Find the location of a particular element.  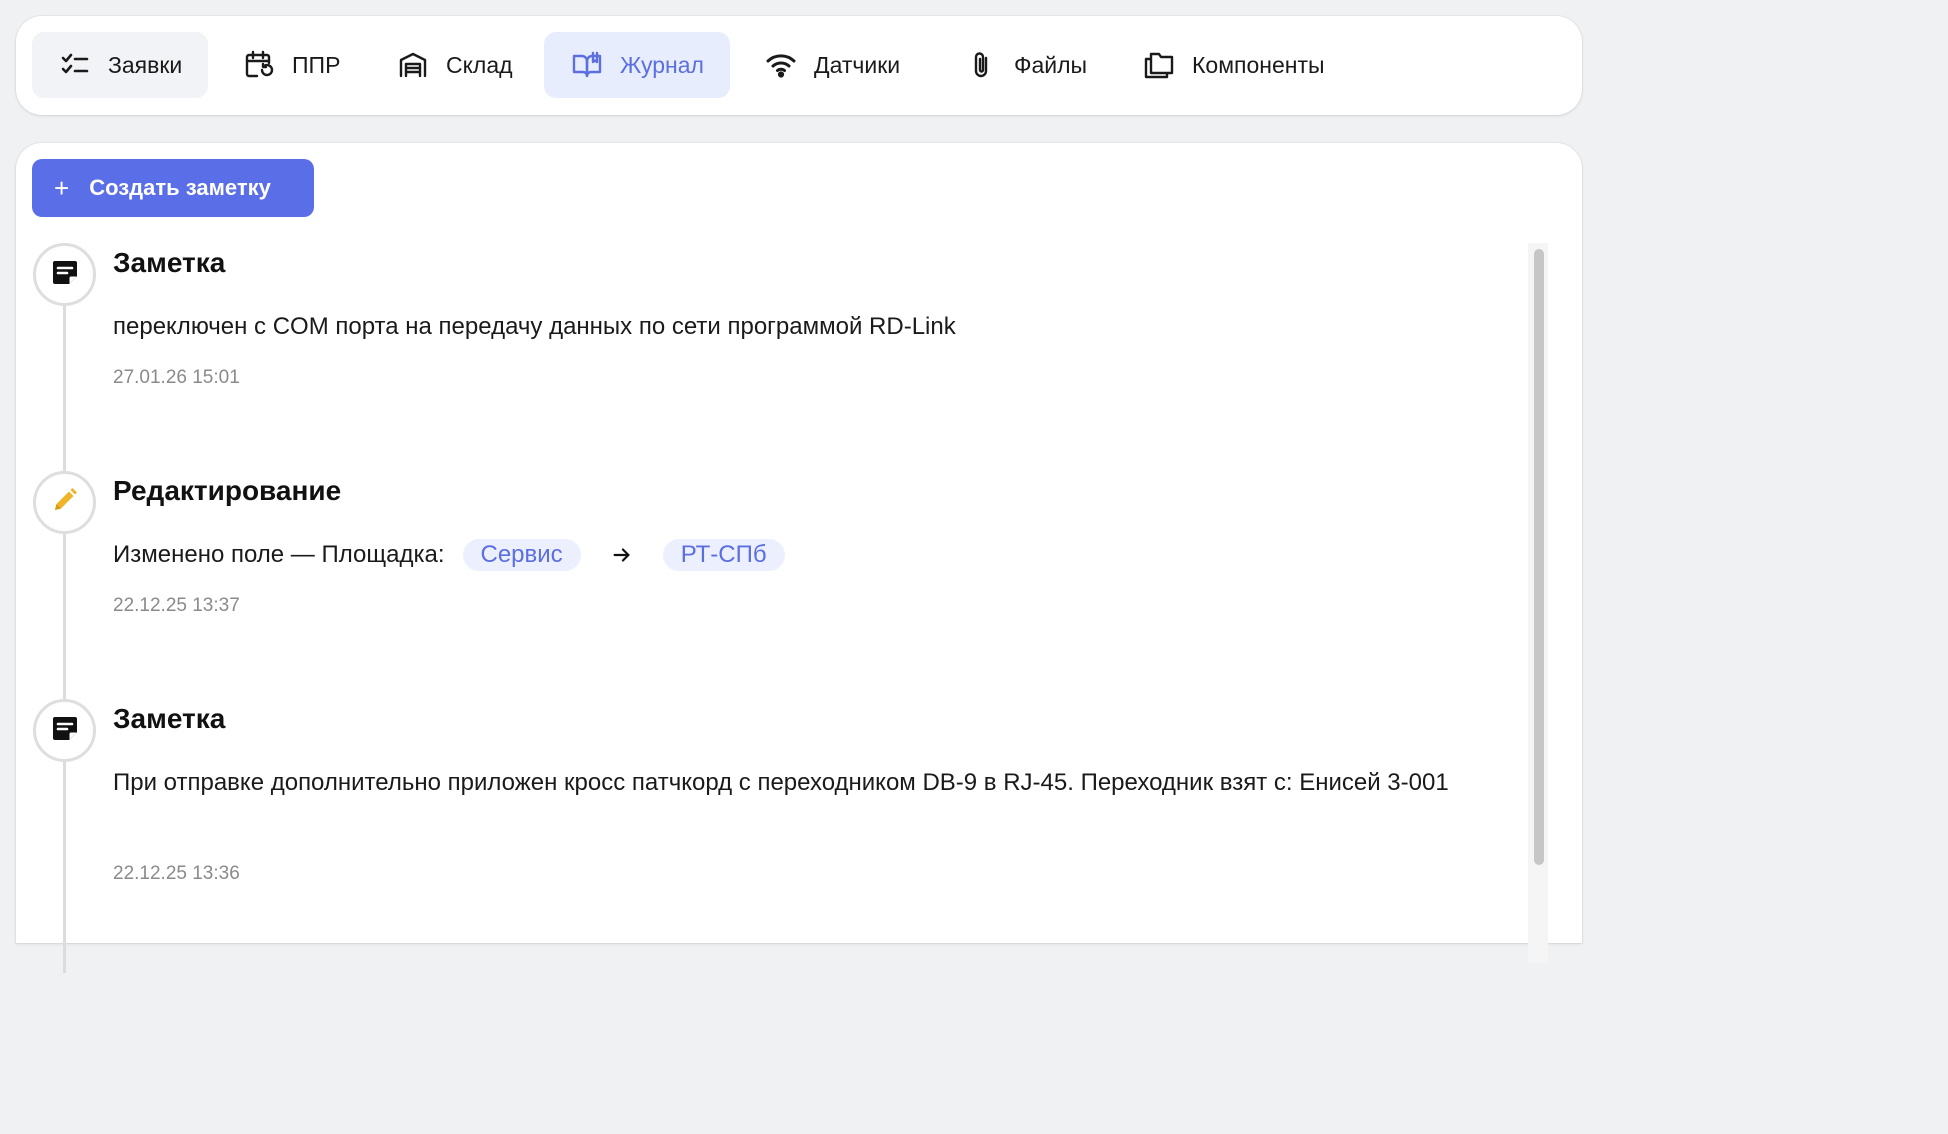

tab-ppr: ППР is located at coordinates (286, 65).